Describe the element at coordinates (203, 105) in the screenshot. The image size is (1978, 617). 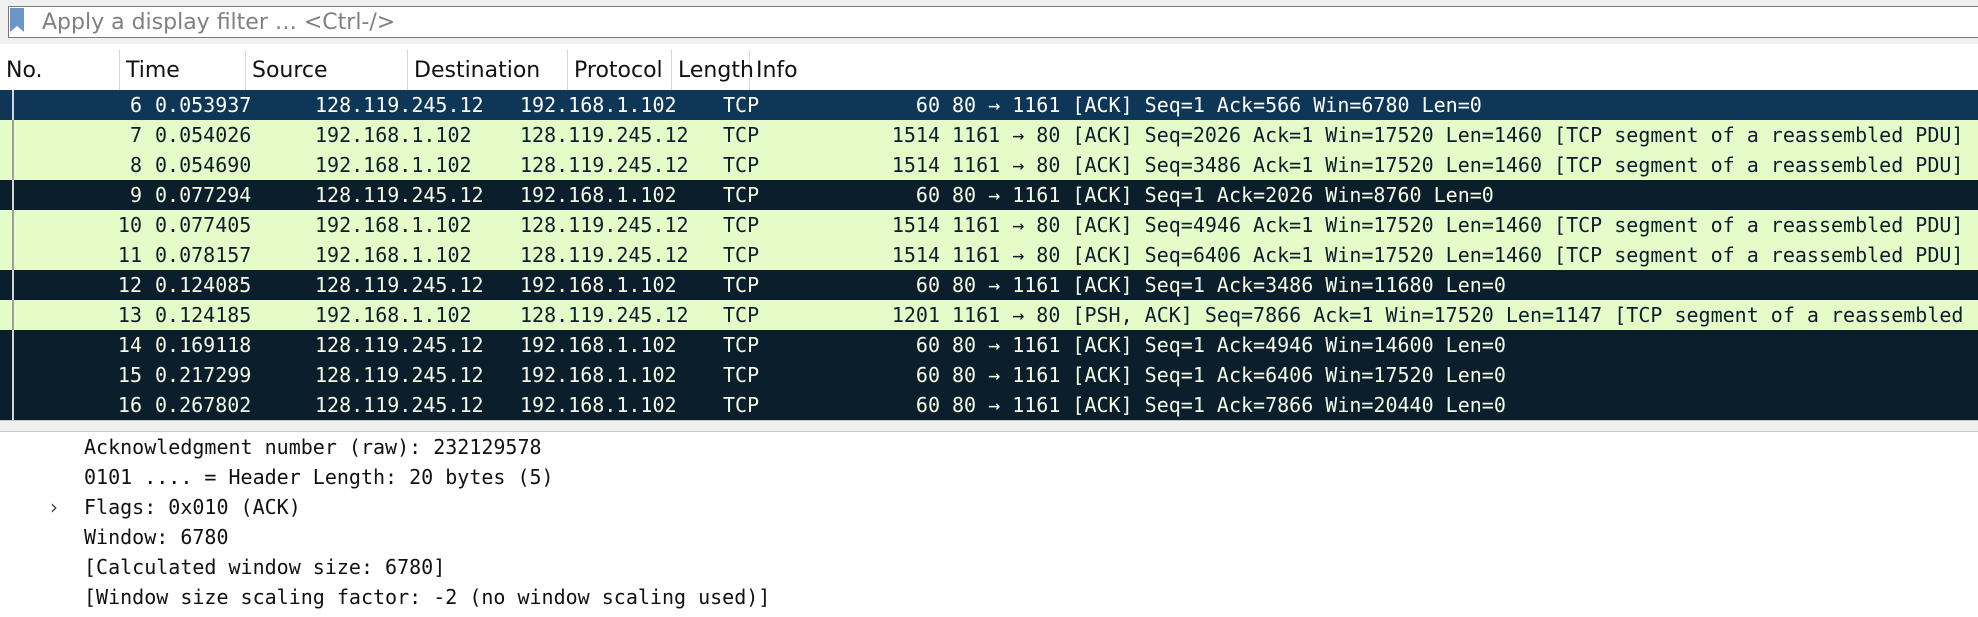
I see `packet-time: 0.053937` at that location.